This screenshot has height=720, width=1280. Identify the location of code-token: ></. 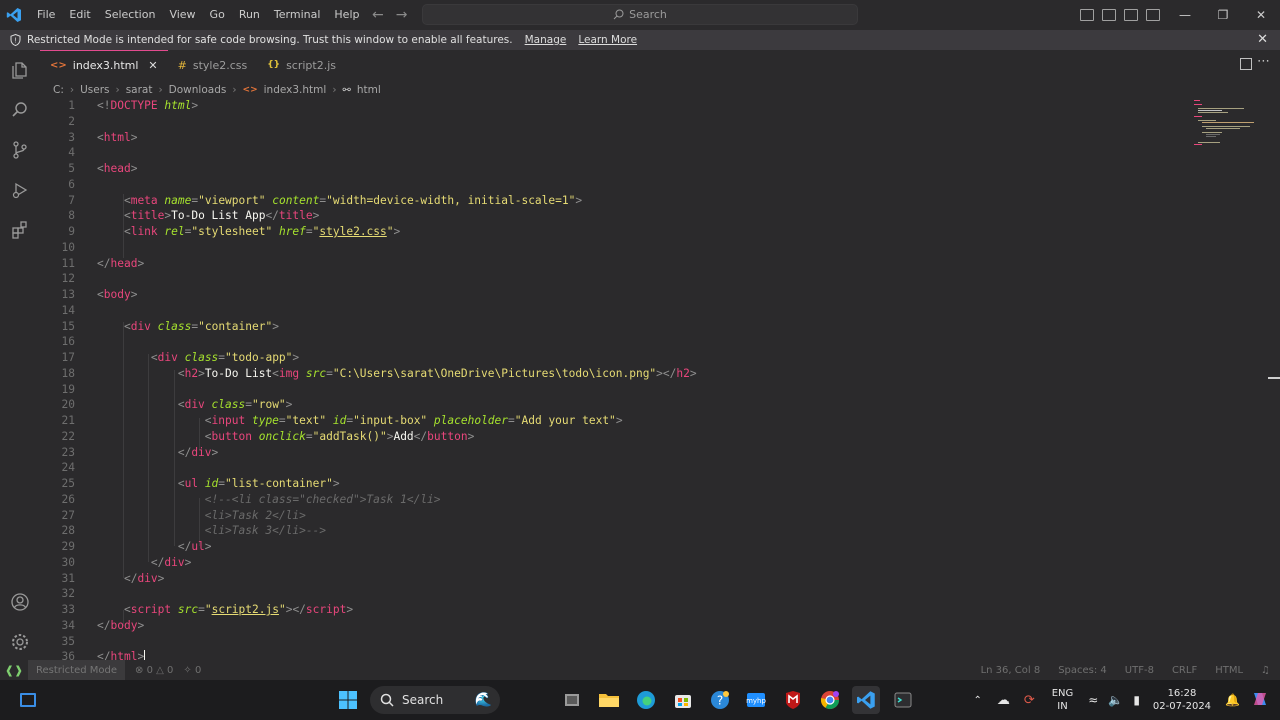
(666, 373).